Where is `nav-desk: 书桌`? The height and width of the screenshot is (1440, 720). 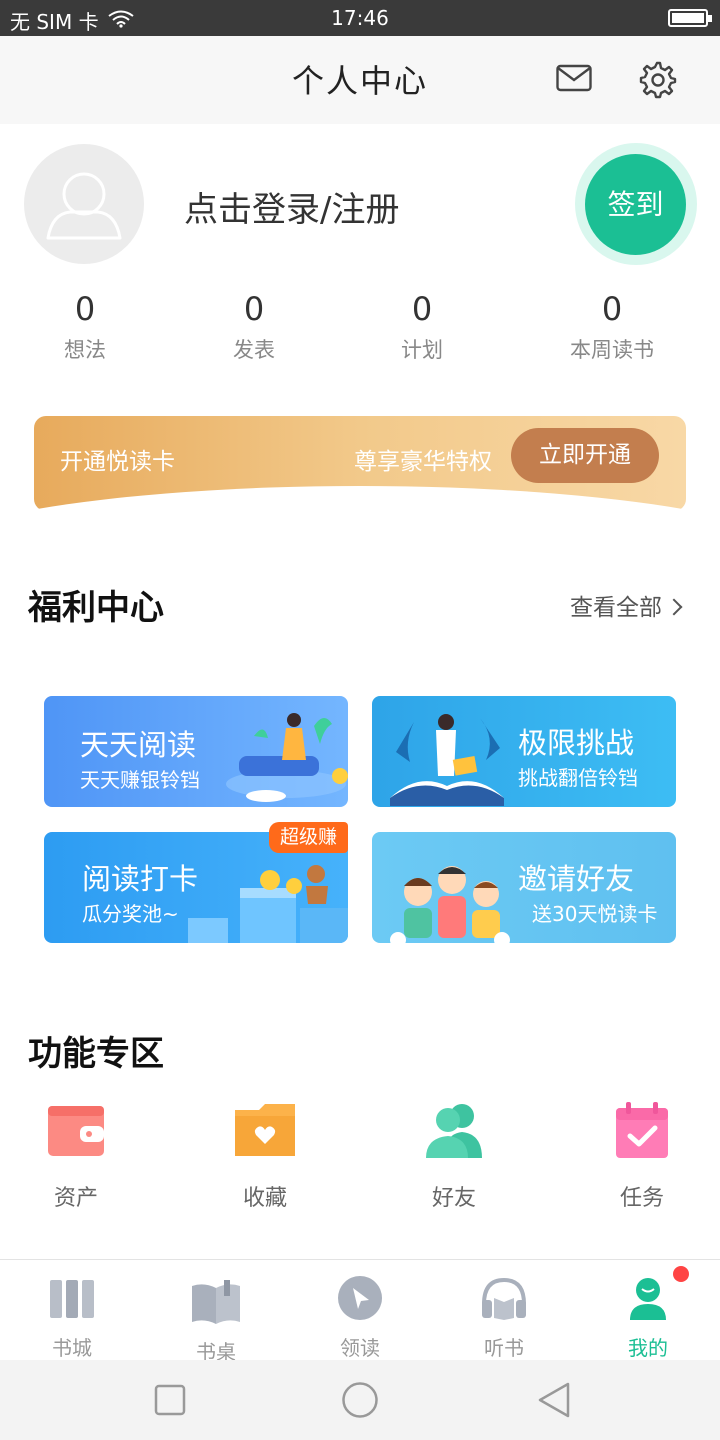 nav-desk: 书桌 is located at coordinates (216, 1321).